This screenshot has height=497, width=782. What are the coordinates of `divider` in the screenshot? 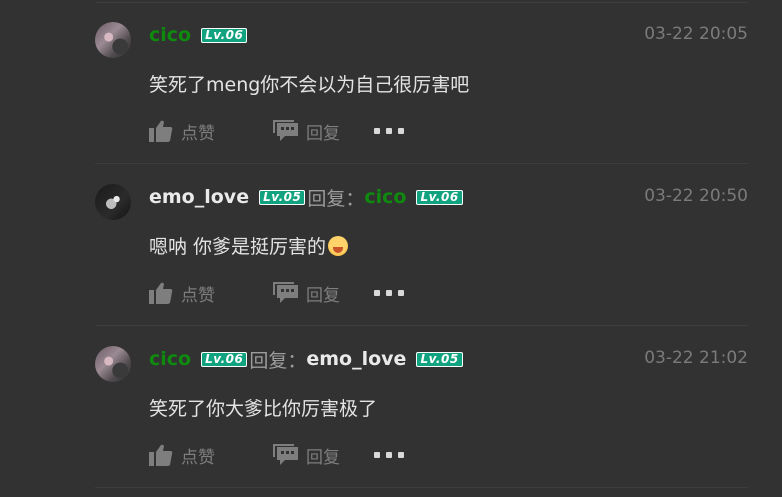 It's located at (421, 487).